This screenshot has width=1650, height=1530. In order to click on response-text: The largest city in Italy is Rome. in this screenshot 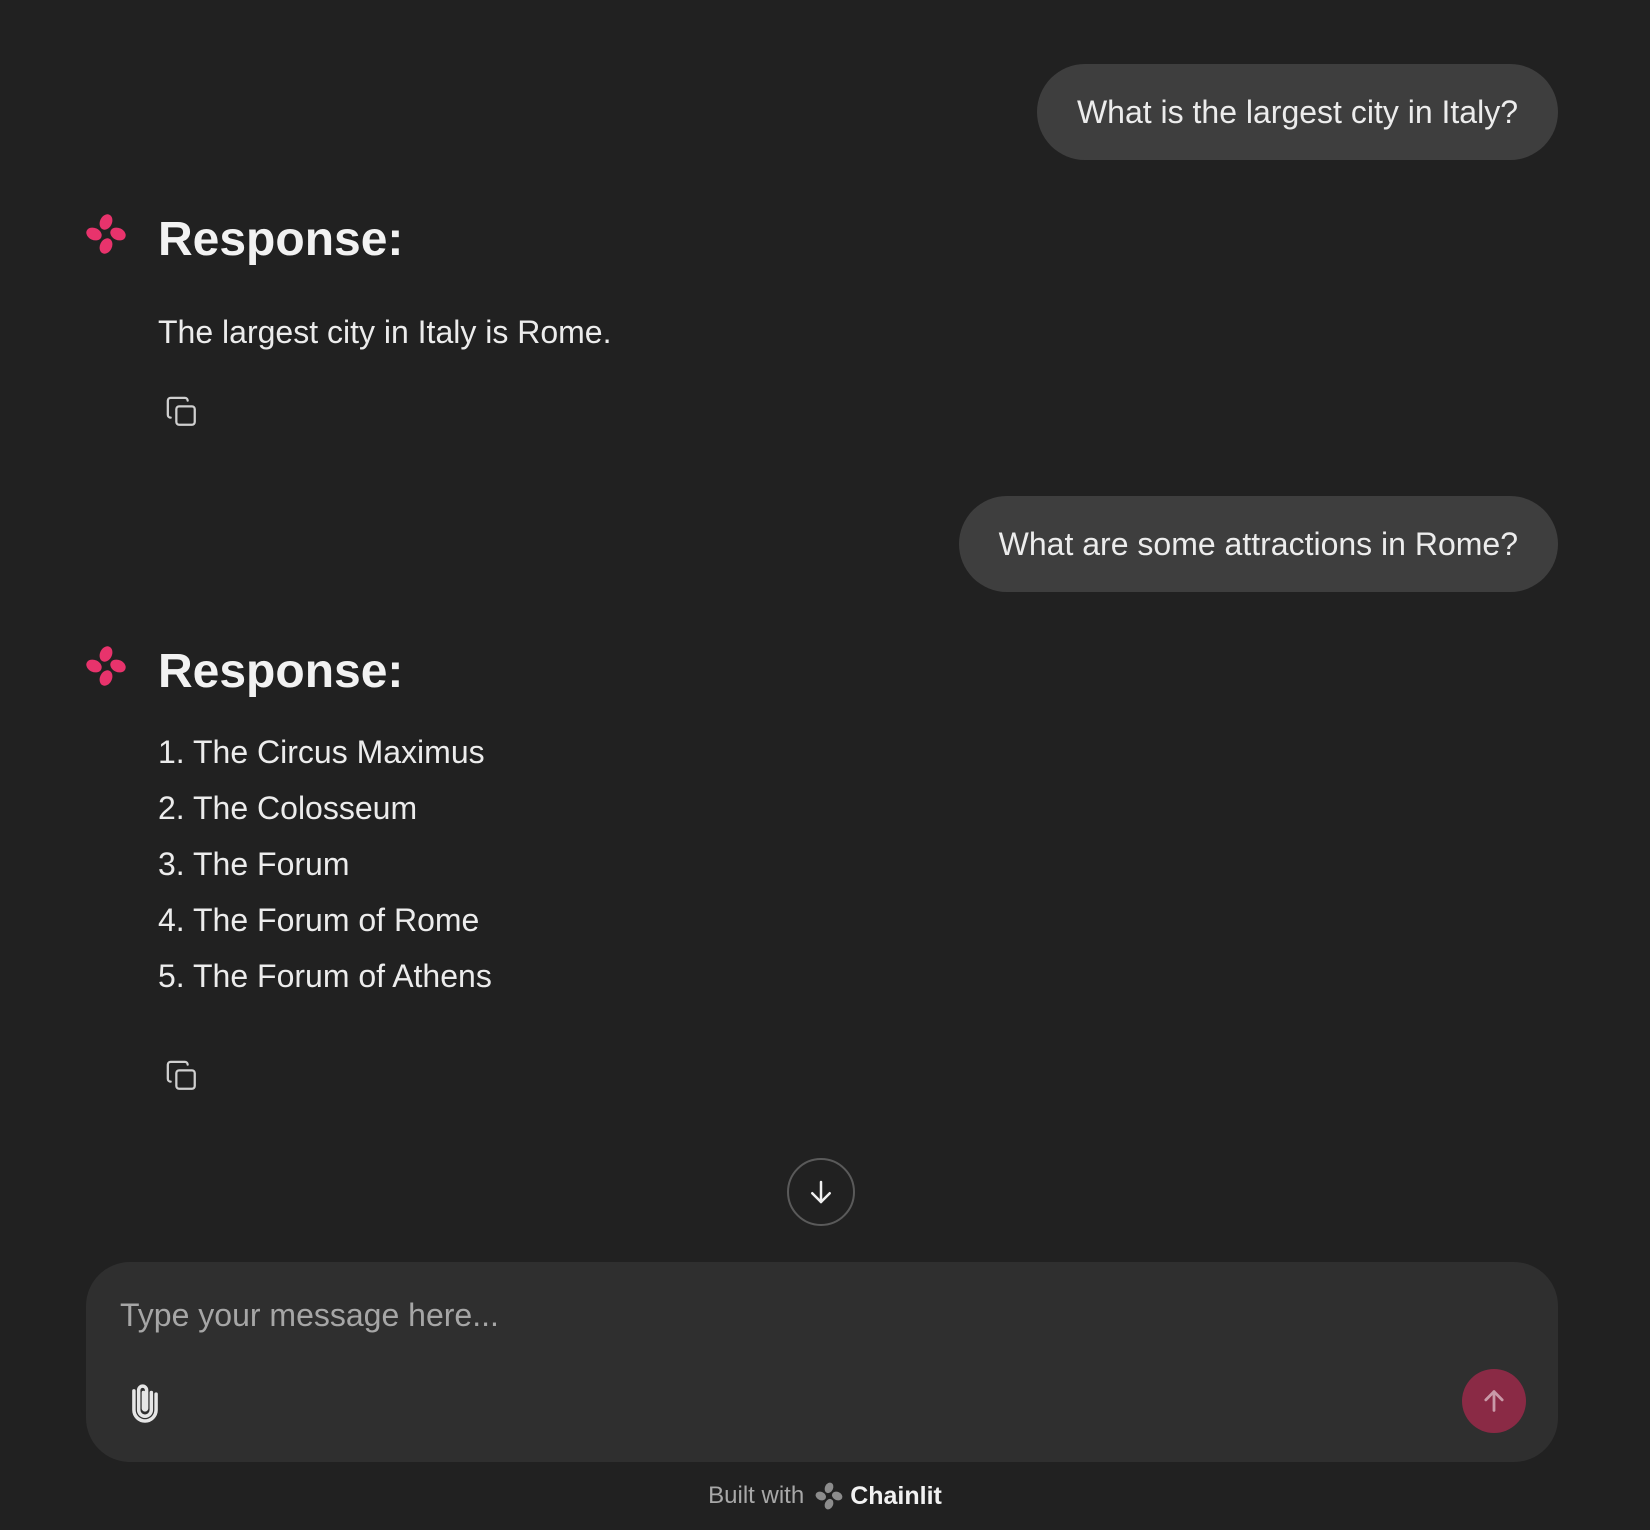, I will do `click(385, 332)`.